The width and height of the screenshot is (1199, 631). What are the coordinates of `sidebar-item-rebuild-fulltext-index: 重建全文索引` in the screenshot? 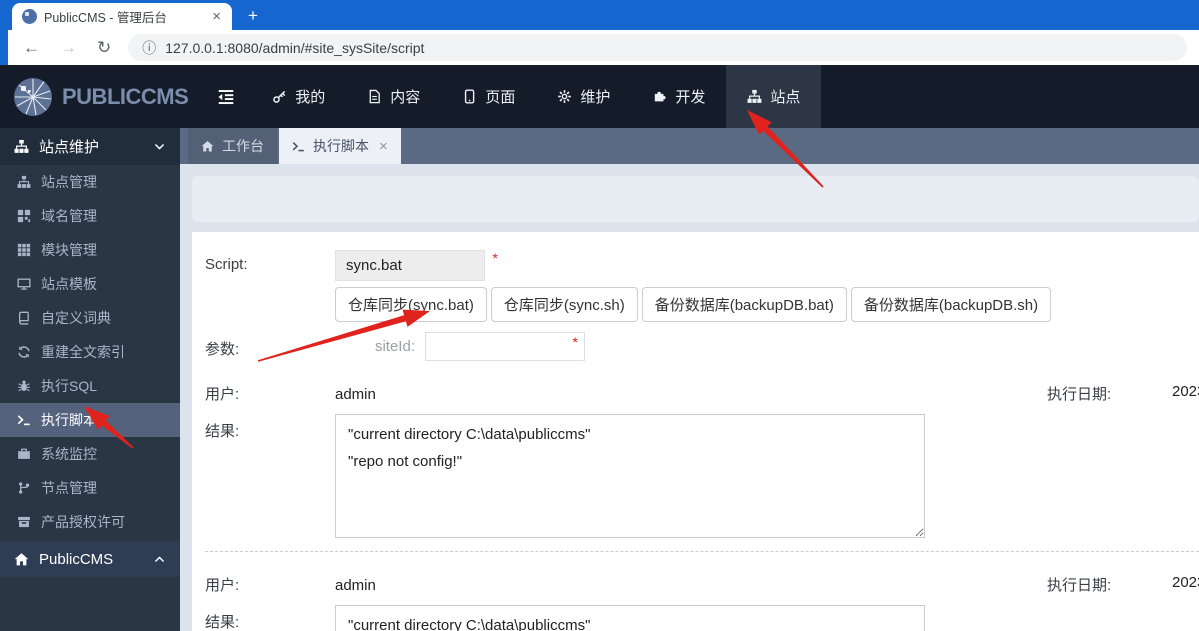 It's located at (90, 352).